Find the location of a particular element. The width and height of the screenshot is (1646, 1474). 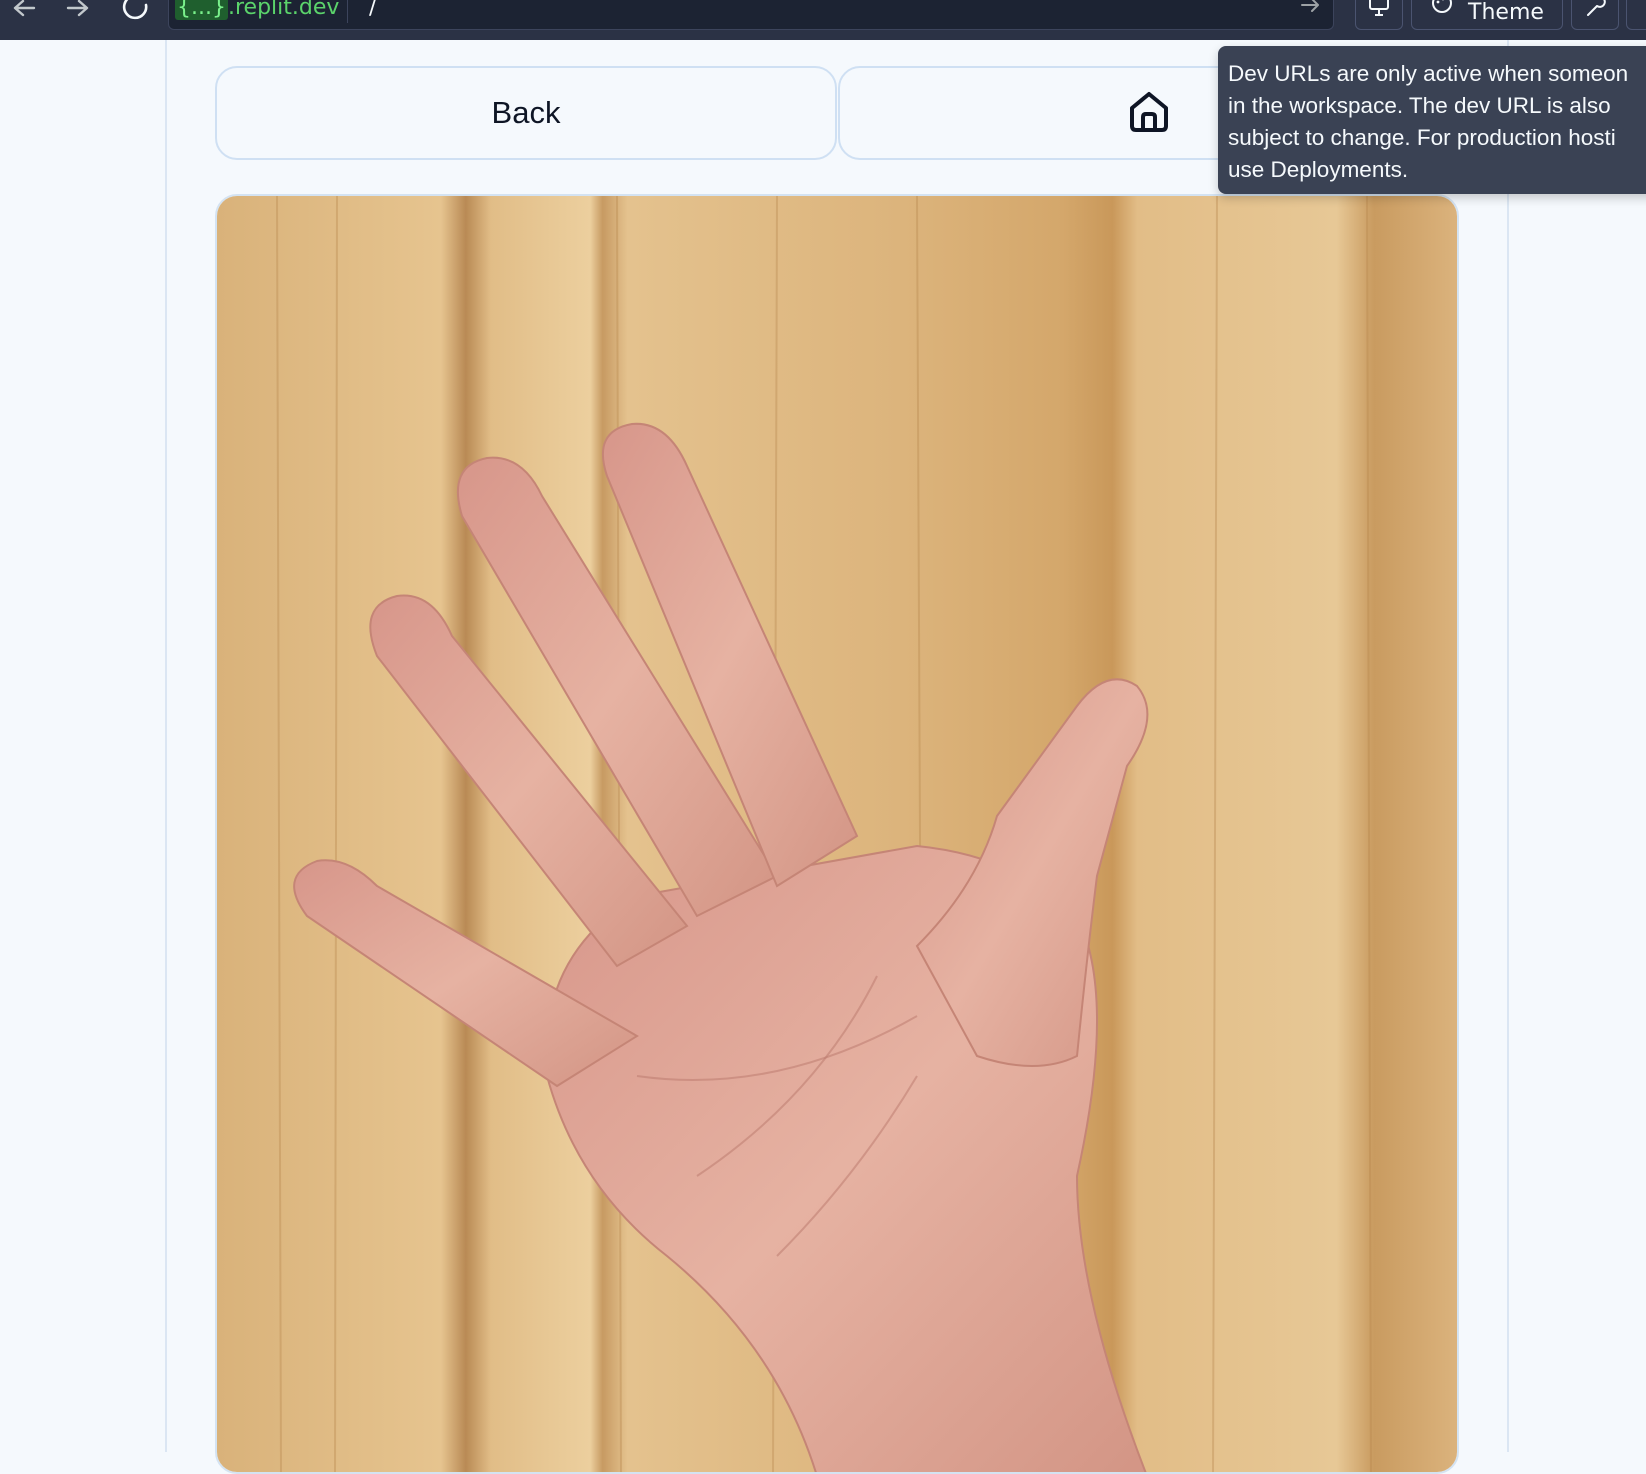

browser-toolbar: {...}.replit.dev / Theme is located at coordinates (823, 20).